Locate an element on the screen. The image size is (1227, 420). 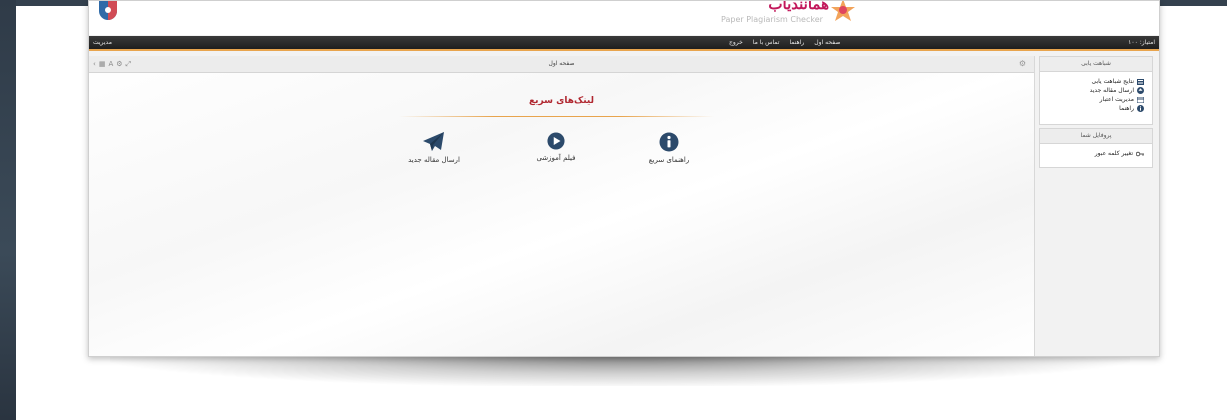
quick-links-divider is located at coordinates (556, 116).